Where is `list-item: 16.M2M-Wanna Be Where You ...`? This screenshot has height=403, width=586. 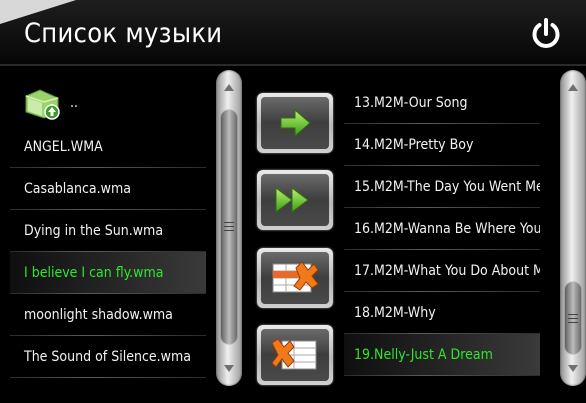
list-item: 16.M2M-Wanna Be Where You ... is located at coordinates (442, 229).